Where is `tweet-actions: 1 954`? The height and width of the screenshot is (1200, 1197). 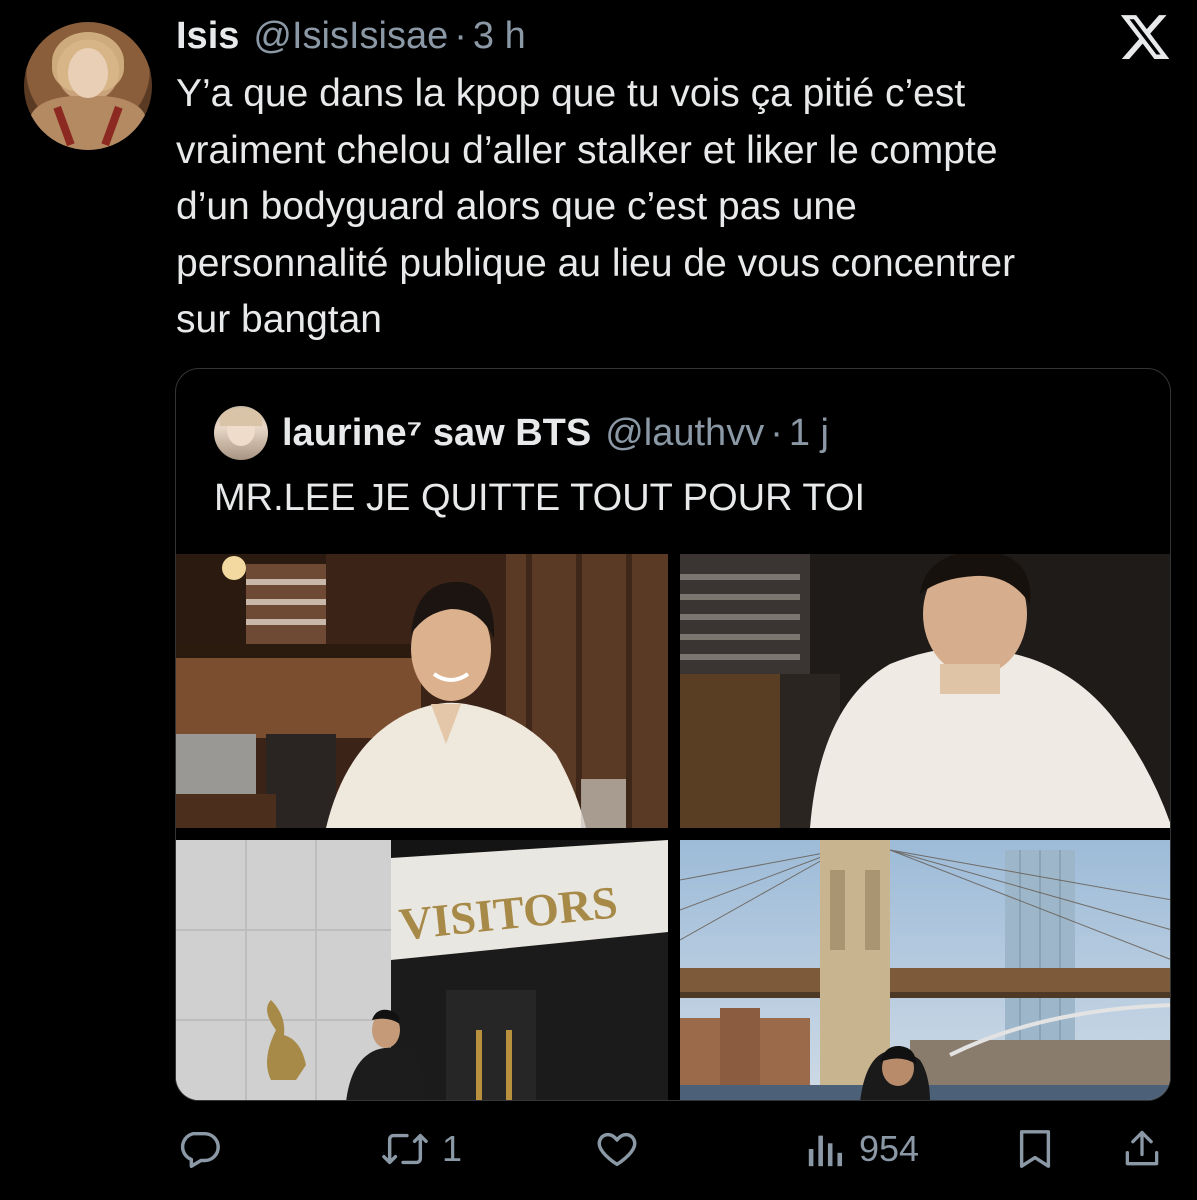 tweet-actions: 1 954 is located at coordinates (598, 1149).